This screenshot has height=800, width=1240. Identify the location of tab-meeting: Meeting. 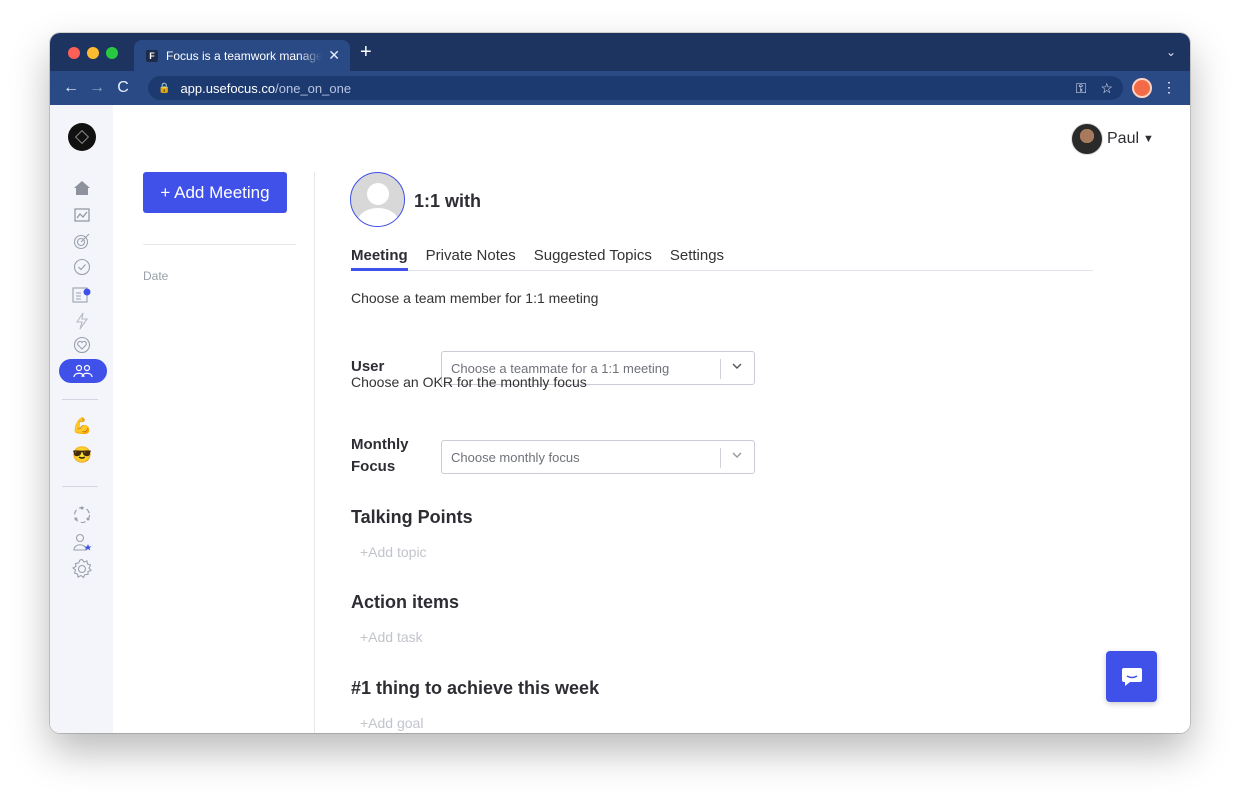
(379, 259).